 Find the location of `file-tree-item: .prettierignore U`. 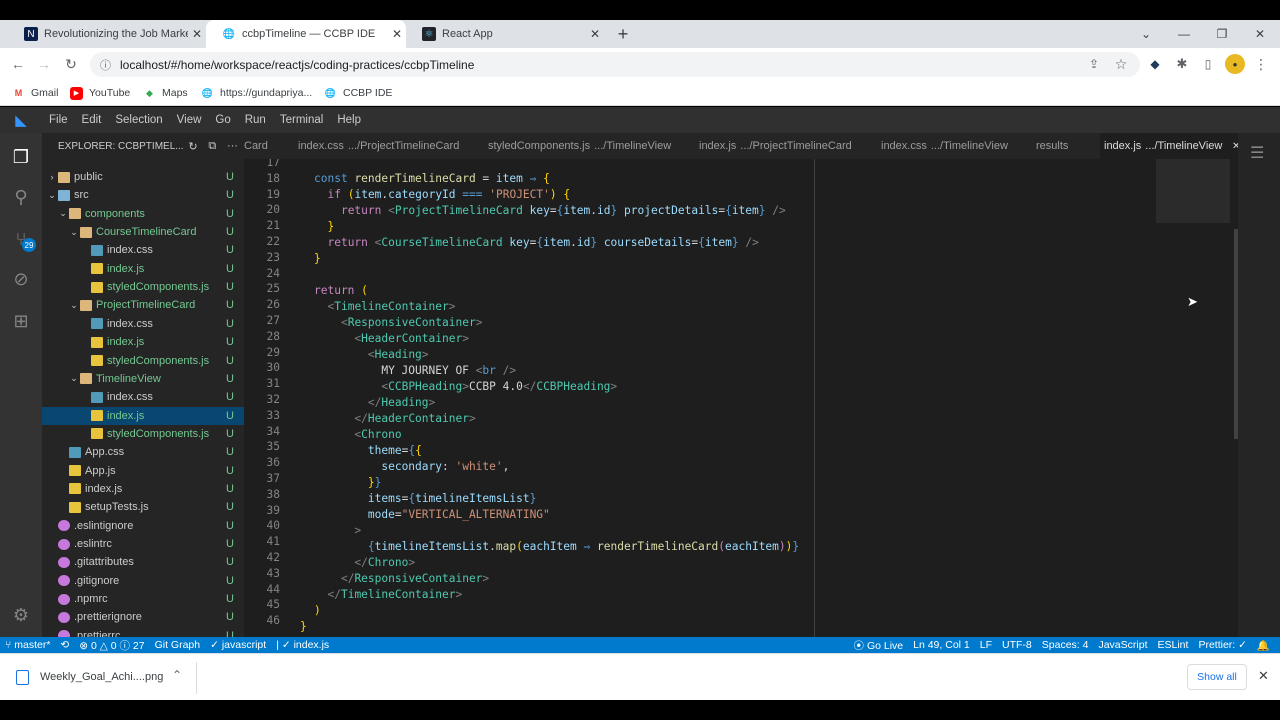

file-tree-item: .prettierignore U is located at coordinates (143, 617).